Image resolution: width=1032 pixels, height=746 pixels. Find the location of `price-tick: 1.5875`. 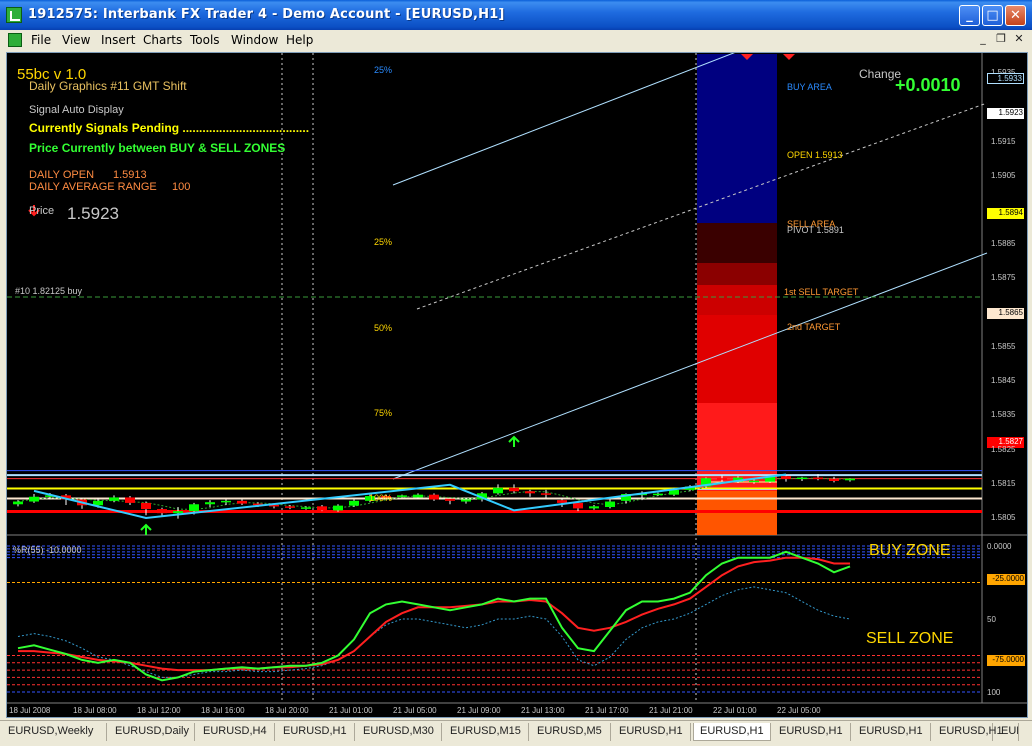

price-tick: 1.5875 is located at coordinates (1003, 277).